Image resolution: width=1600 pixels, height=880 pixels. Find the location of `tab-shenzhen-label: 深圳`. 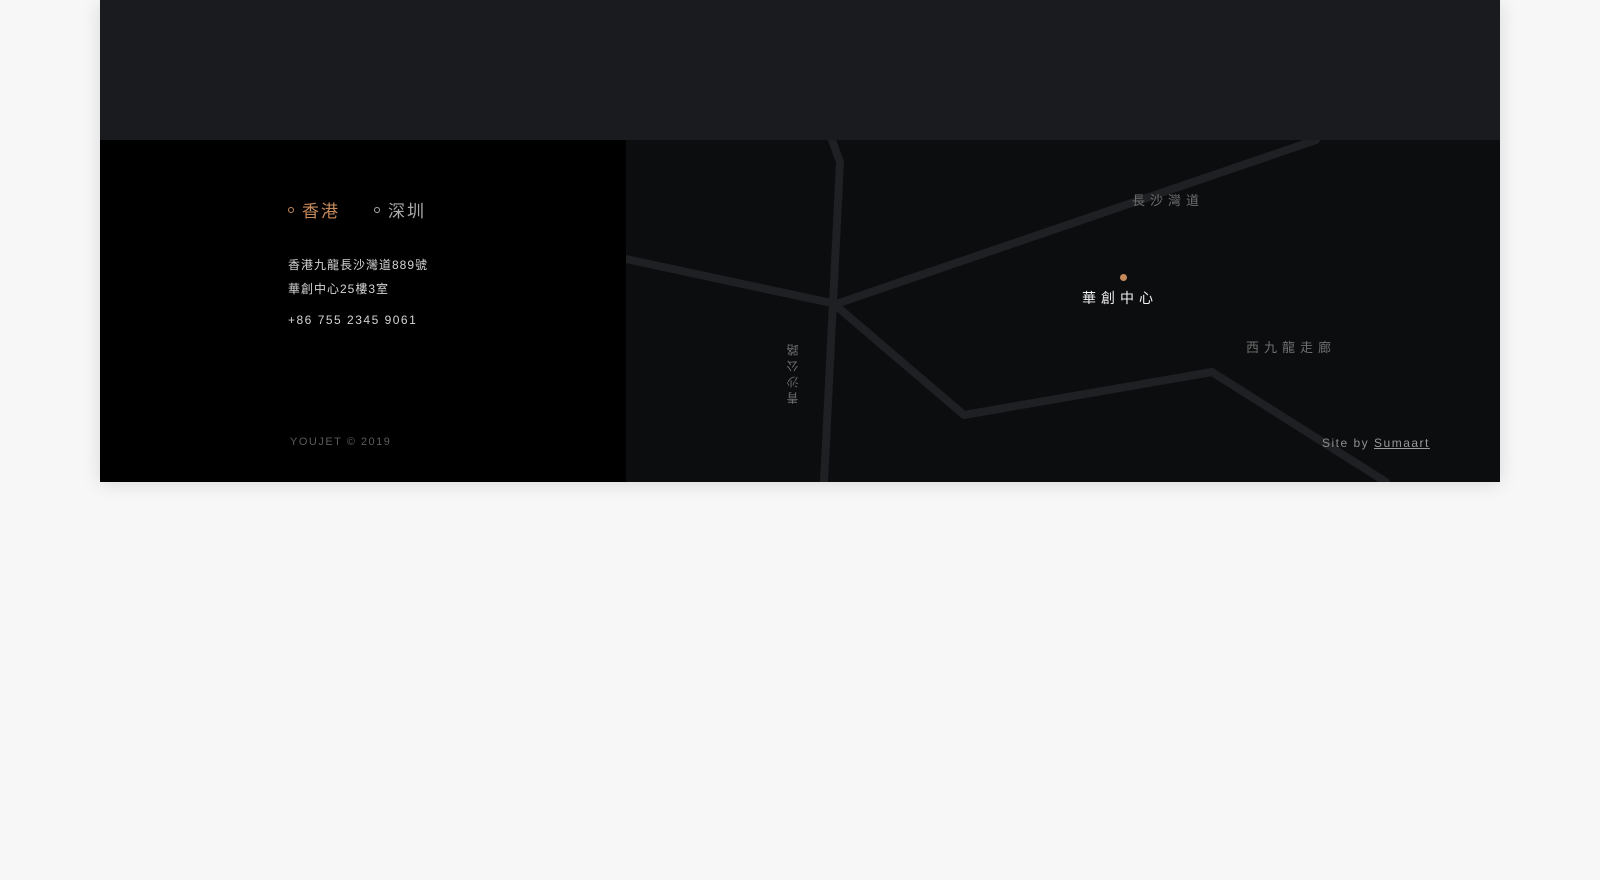

tab-shenzhen-label: 深圳 is located at coordinates (407, 211).